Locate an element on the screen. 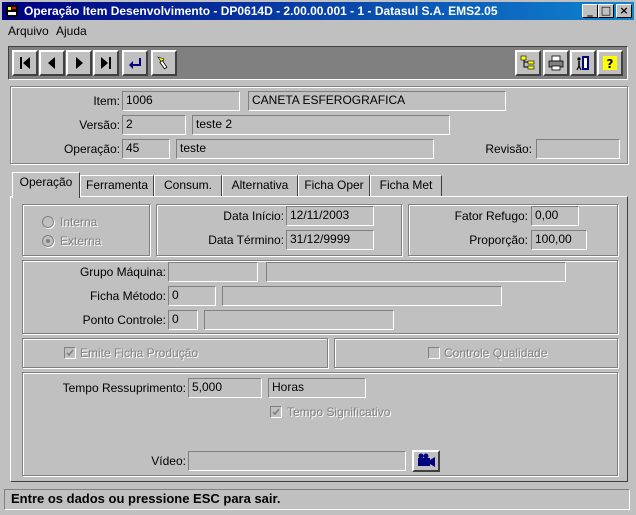 The width and height of the screenshot is (636, 515). last-icon is located at coordinates (106, 63).